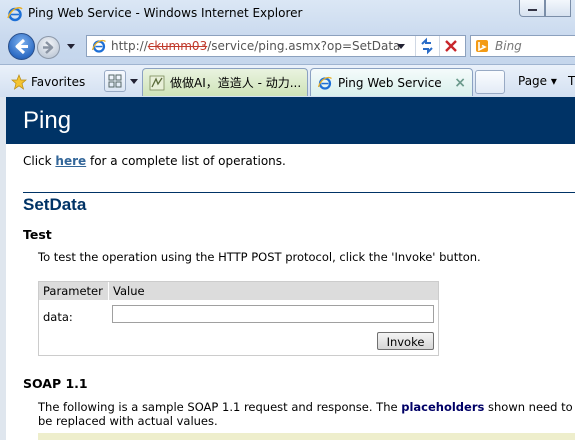 Image resolution: width=575 pixels, height=440 pixels. What do you see at coordinates (405, 341) in the screenshot?
I see `invoke-button: Invoke` at bounding box center [405, 341].